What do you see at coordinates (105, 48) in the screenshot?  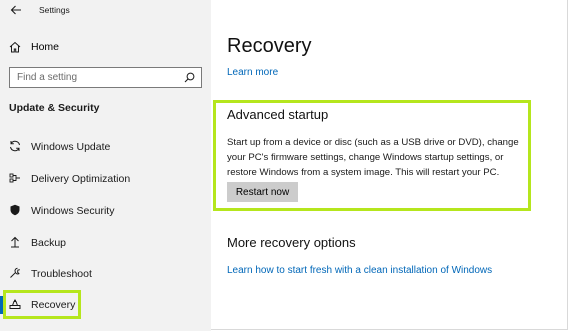 I see `sidebar-item-home: Home` at bounding box center [105, 48].